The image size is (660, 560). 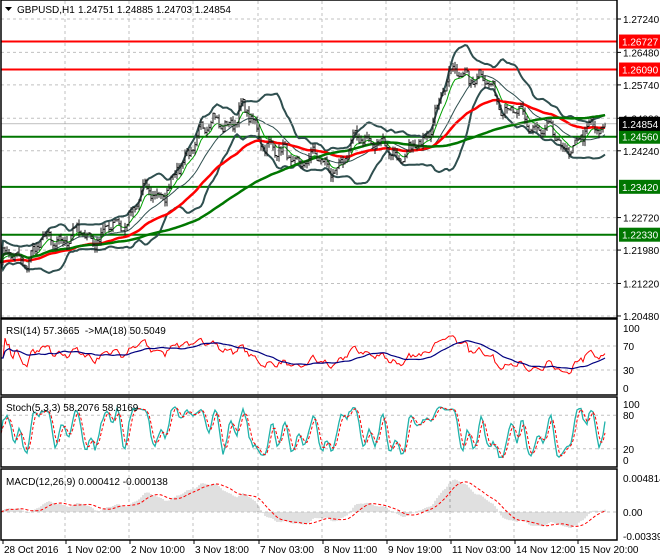 I want to click on indicator-axis-label: 20, so click(x=629, y=450).